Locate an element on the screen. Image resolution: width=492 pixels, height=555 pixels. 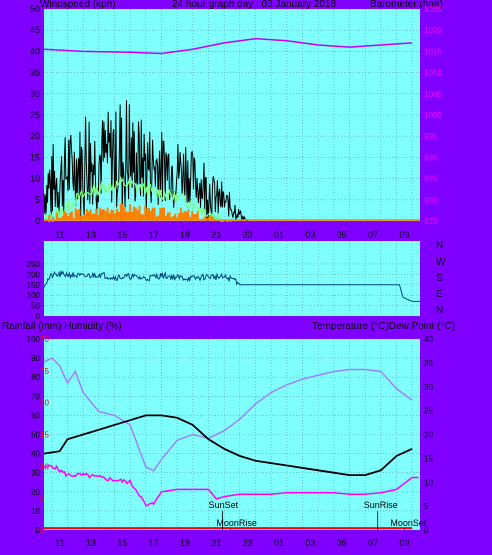
rainfall-tick-label: 25 is located at coordinates (44, 371).